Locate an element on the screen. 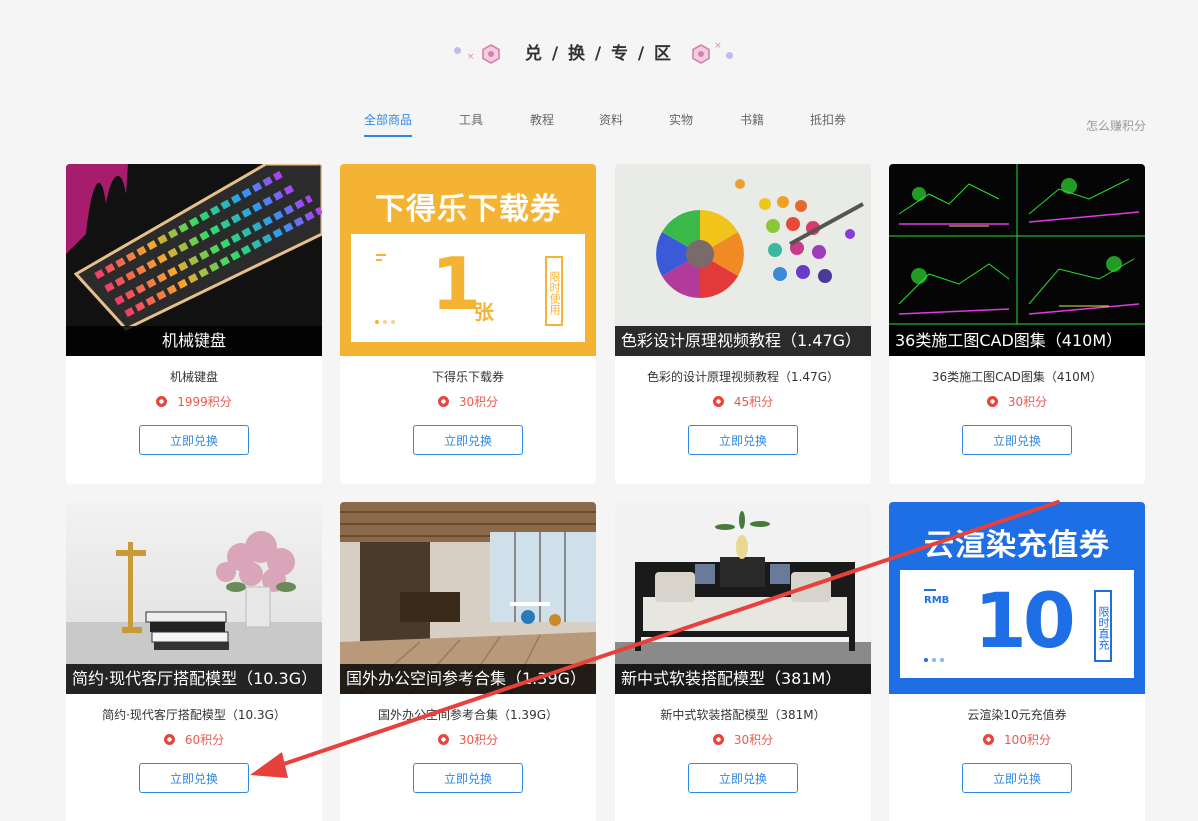  tab-tutorials: 教程 is located at coordinates (542, 124).